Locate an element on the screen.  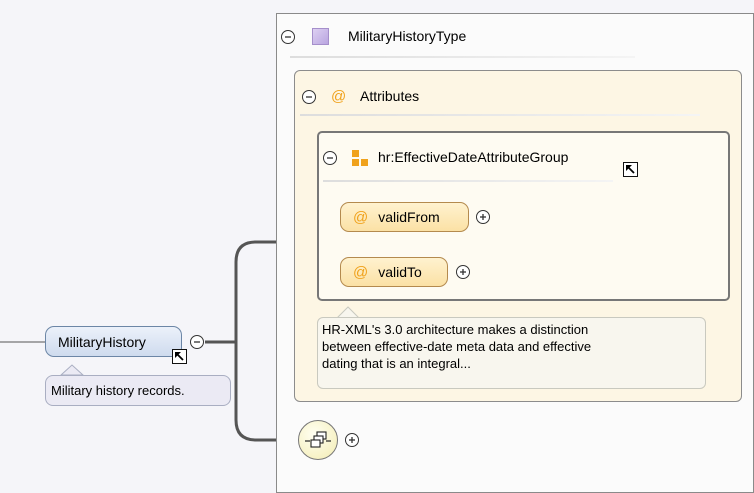
expand-sequence-button is located at coordinates (352, 440).